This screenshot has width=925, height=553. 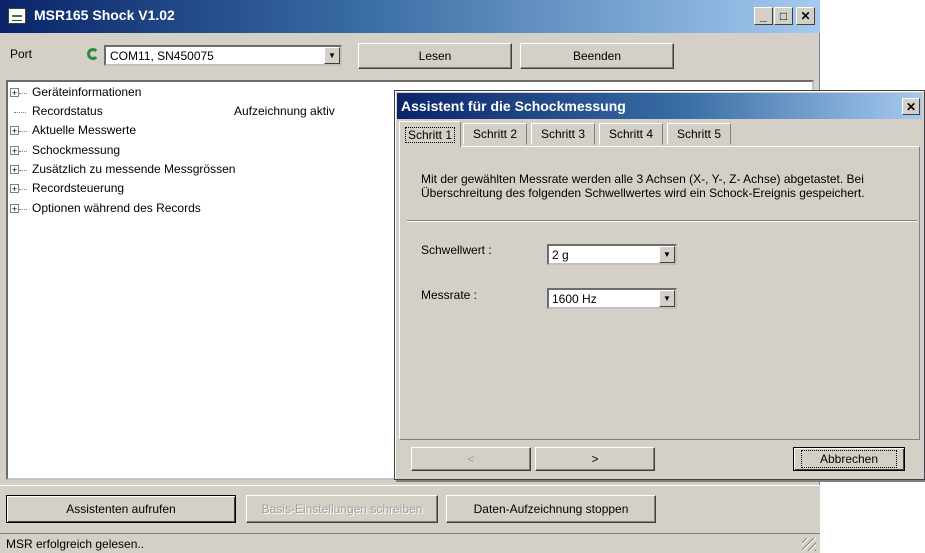 I want to click on next-button: >, so click(x=595, y=459).